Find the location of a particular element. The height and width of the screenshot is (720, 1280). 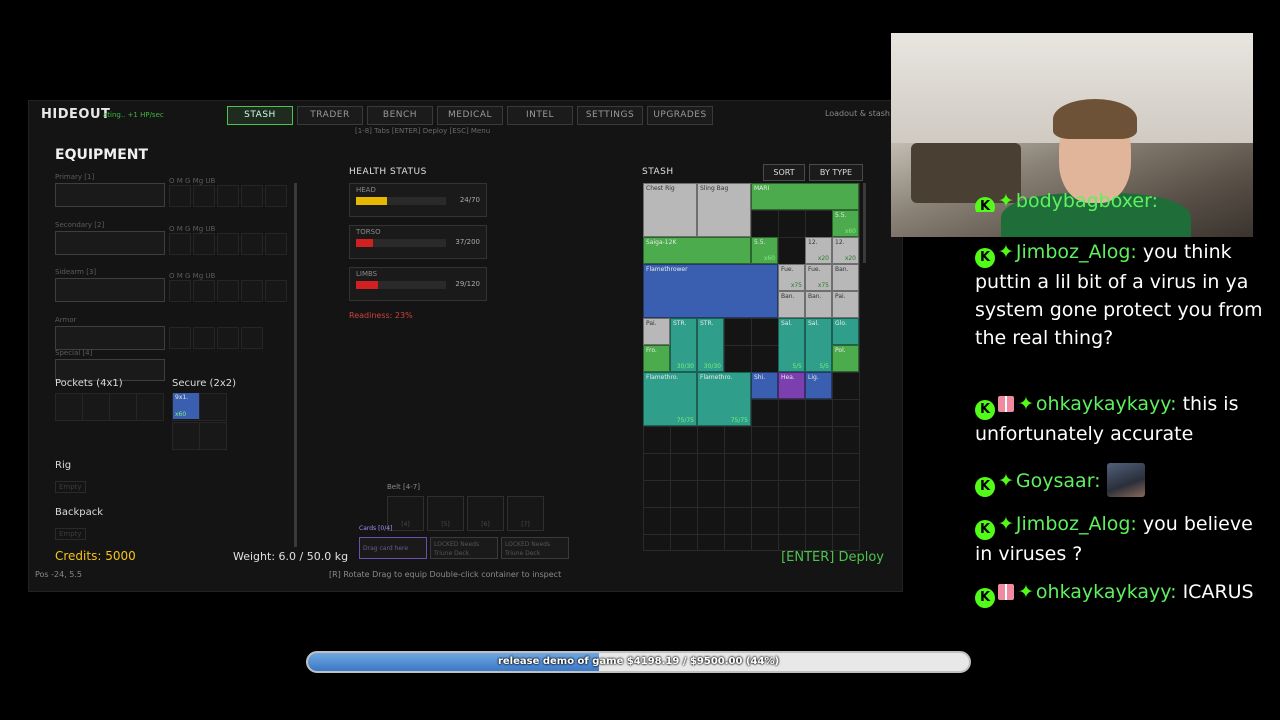

backpack-slot: Empty is located at coordinates (70, 534).